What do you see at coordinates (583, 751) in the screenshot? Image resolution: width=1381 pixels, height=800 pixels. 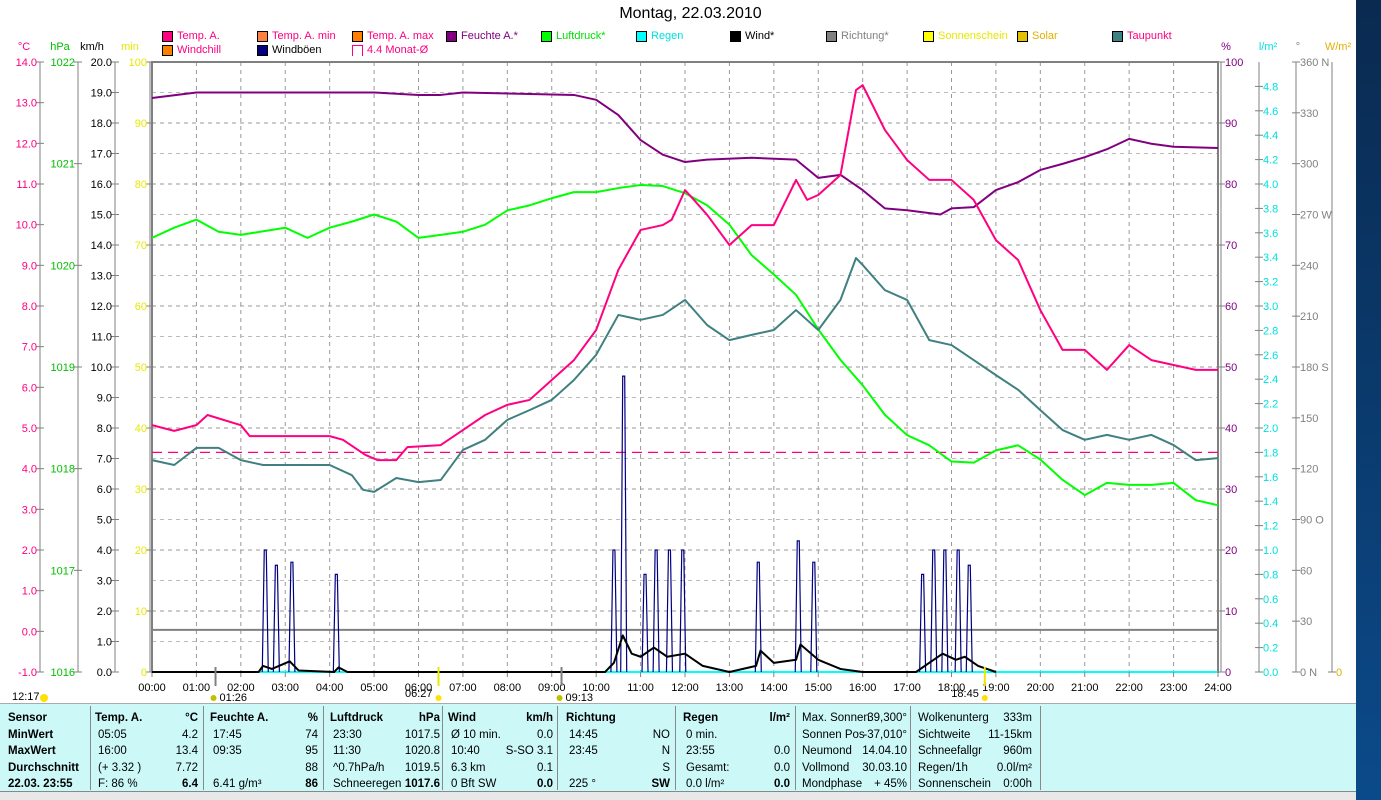 I see `cell-label: 23:45` at bounding box center [583, 751].